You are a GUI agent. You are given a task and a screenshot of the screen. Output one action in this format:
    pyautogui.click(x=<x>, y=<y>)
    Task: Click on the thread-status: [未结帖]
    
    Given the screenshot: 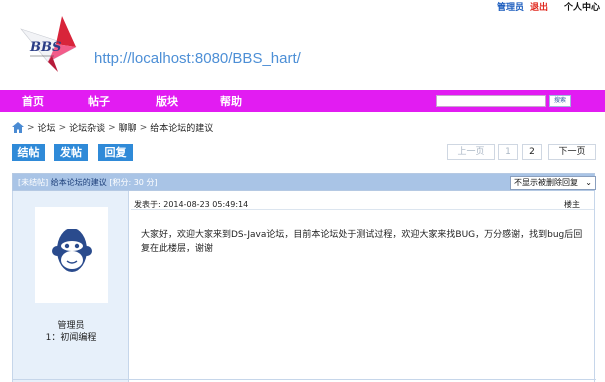 What is the action you would take?
    pyautogui.click(x=33, y=182)
    